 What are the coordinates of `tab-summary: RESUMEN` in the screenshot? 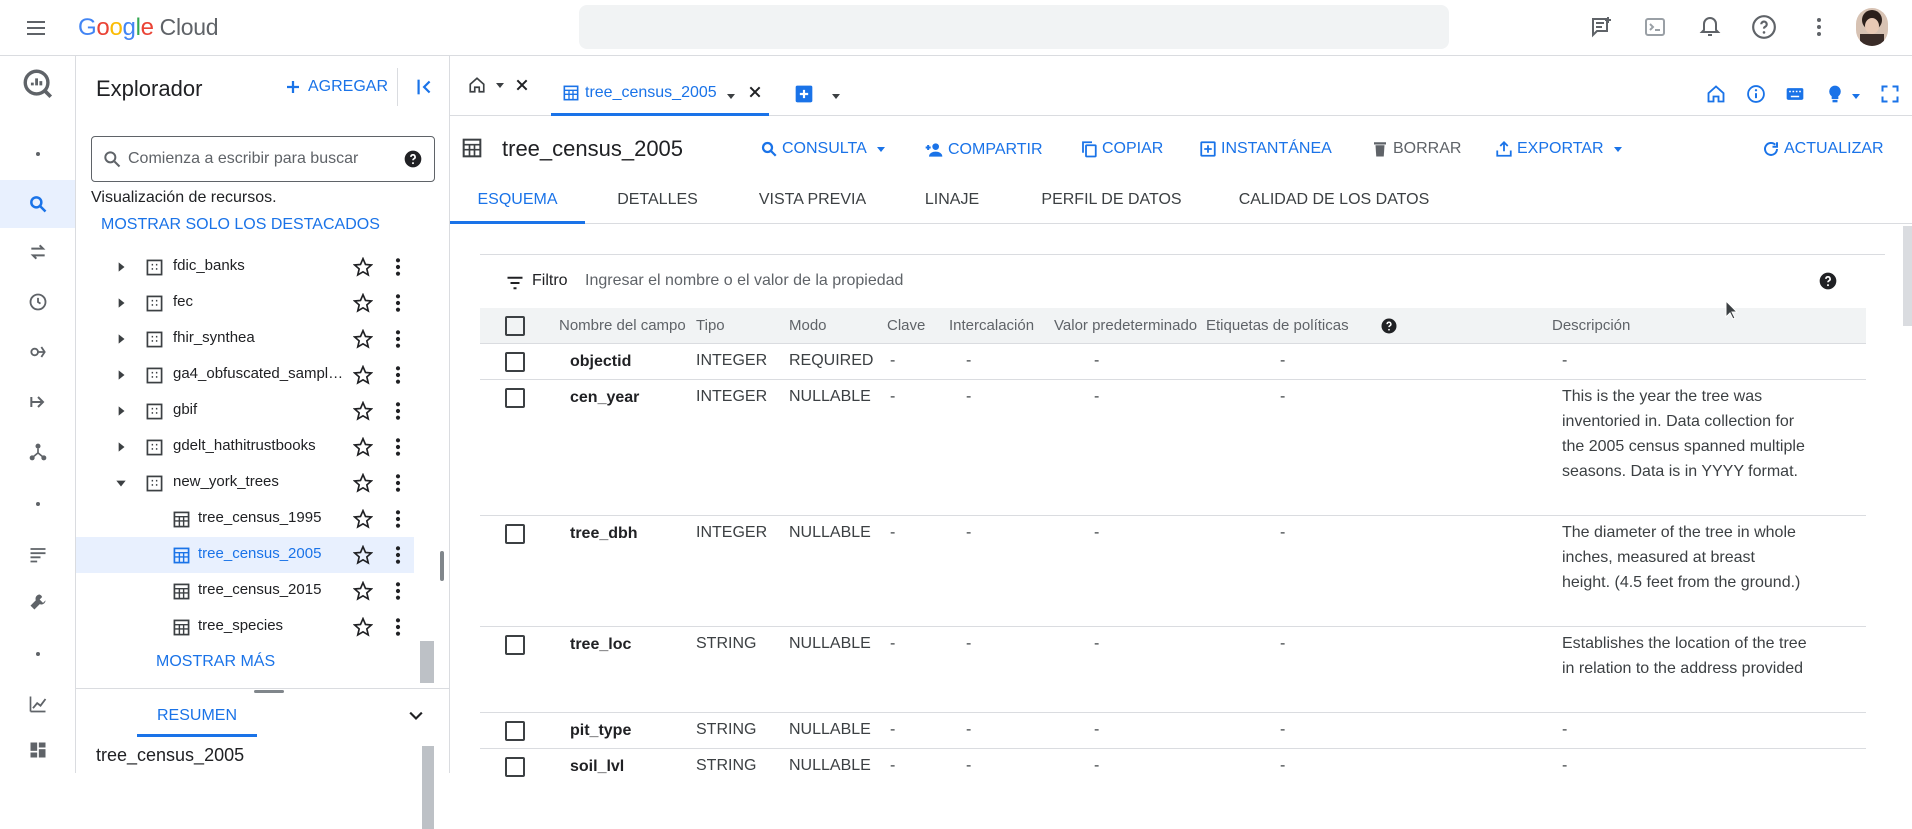 It's located at (197, 719).